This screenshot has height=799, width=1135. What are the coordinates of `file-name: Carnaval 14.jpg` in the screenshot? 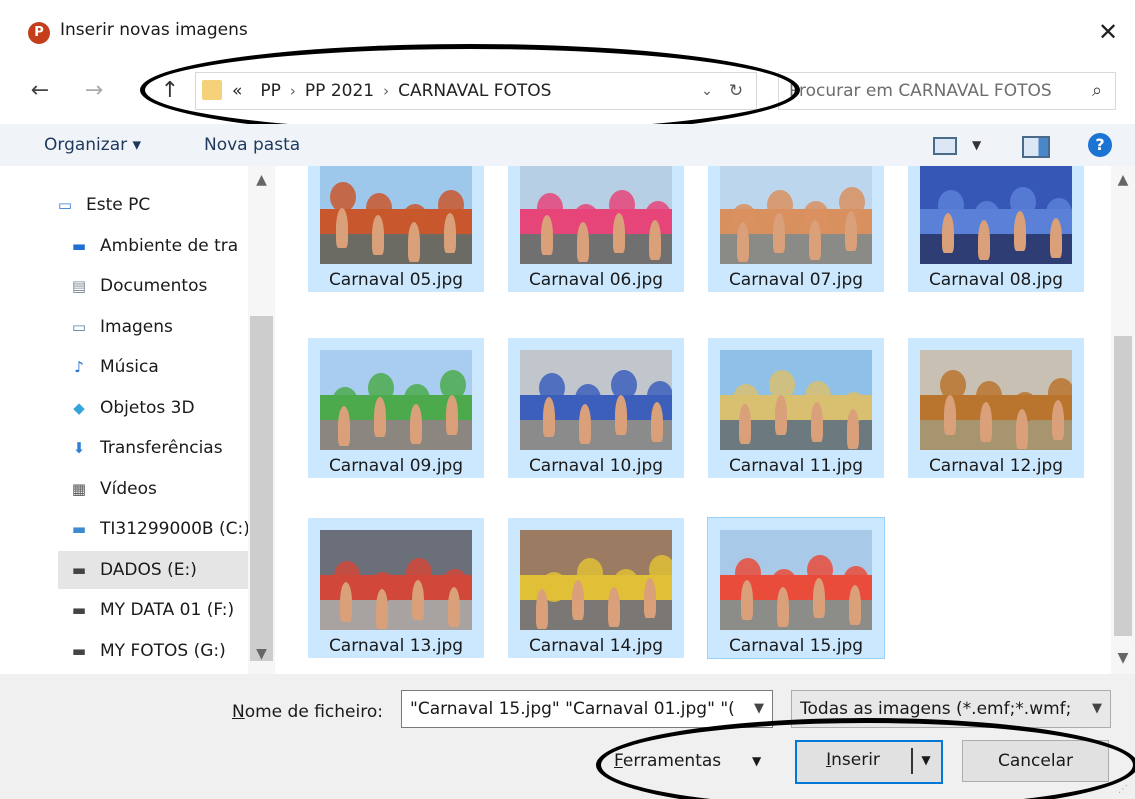 It's located at (596, 646).